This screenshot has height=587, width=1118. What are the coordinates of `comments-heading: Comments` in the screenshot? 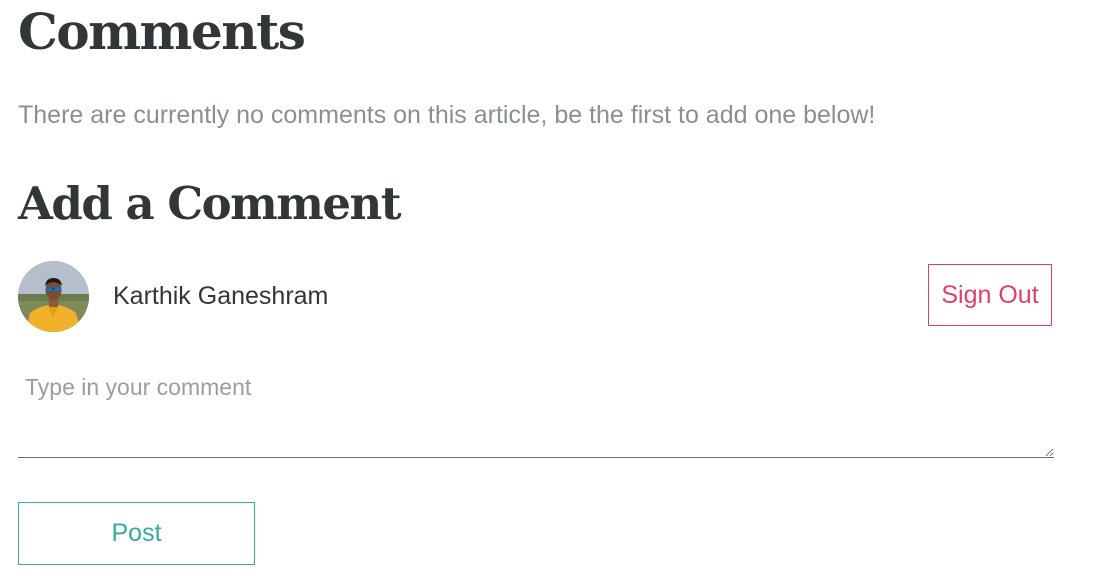 It's located at (162, 31).